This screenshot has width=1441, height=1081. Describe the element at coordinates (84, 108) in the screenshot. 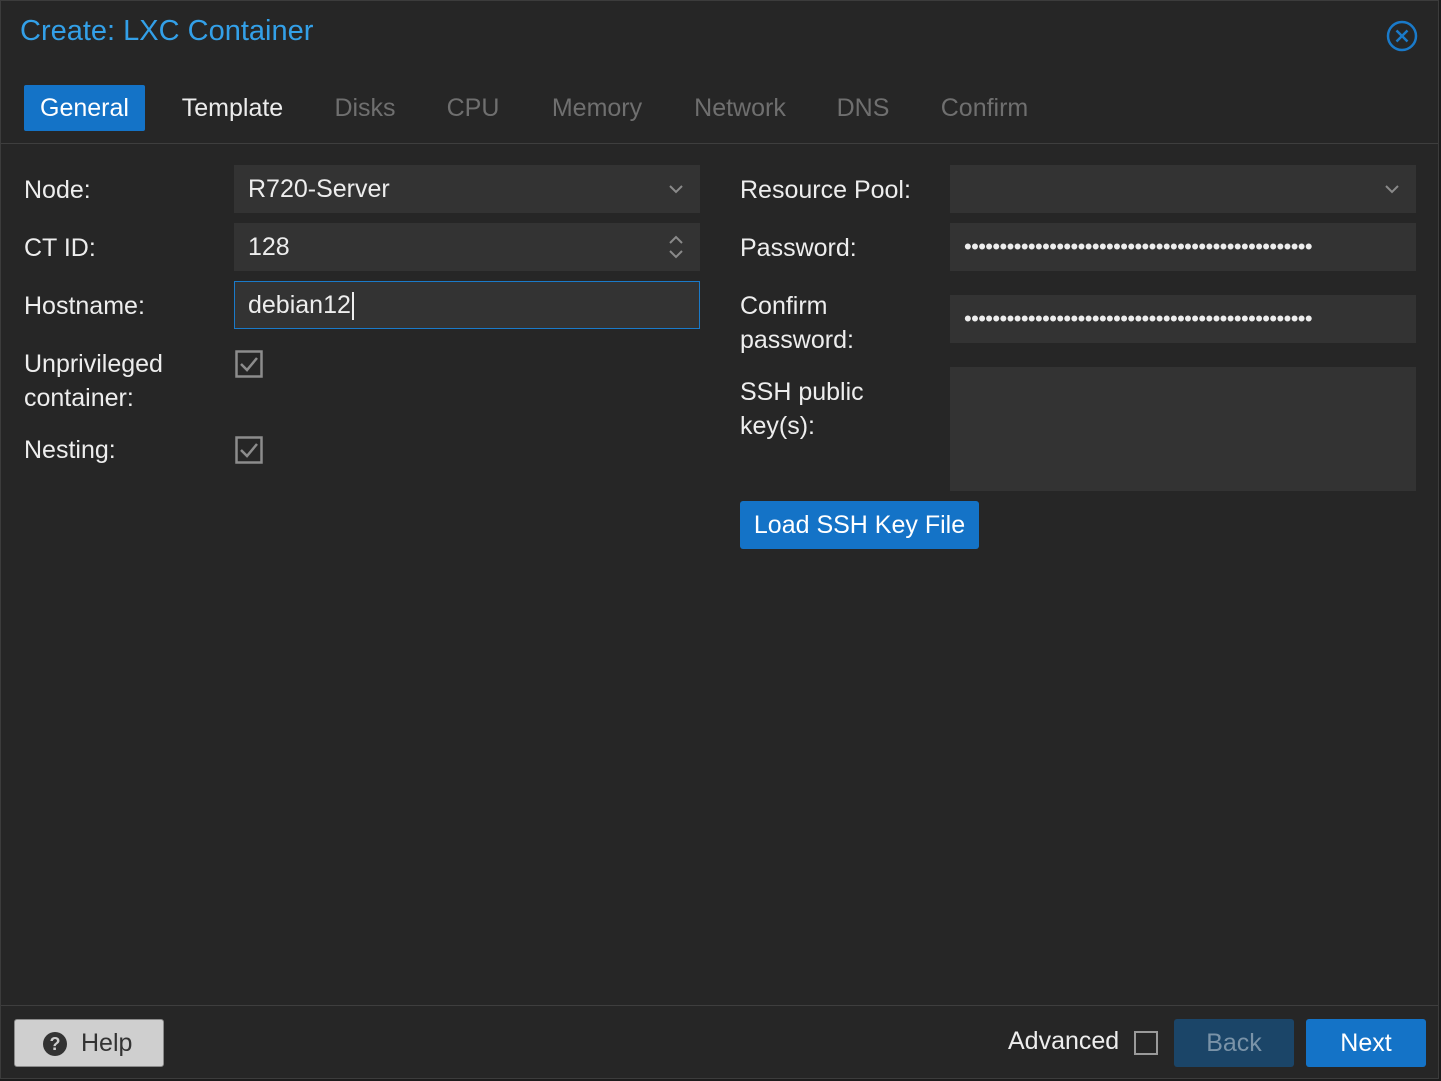

I see `tab-general: General` at that location.